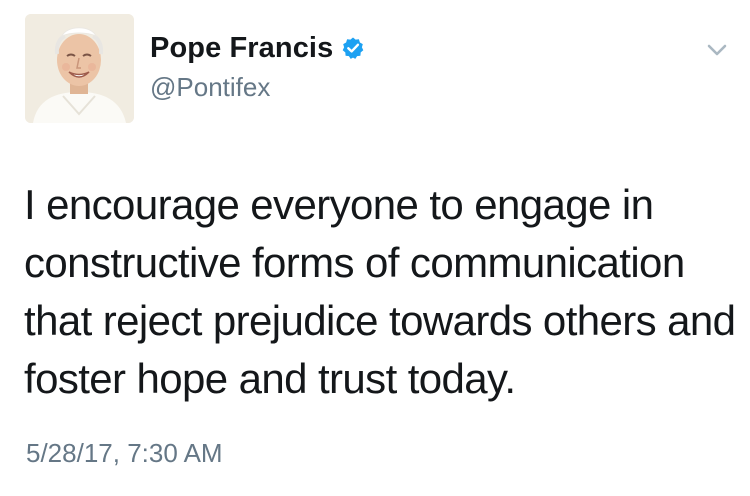 The width and height of the screenshot is (750, 496). I want to click on tweet-timestamp: 5/28/17, 7:30 AM, so click(124, 453).